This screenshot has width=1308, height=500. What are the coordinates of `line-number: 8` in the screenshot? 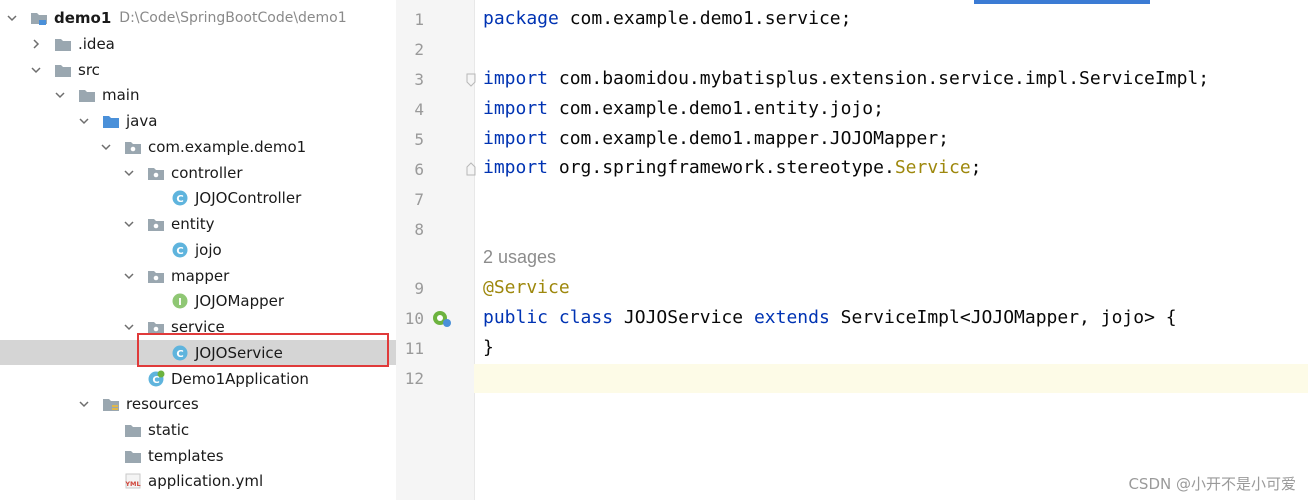 It's located at (419, 229).